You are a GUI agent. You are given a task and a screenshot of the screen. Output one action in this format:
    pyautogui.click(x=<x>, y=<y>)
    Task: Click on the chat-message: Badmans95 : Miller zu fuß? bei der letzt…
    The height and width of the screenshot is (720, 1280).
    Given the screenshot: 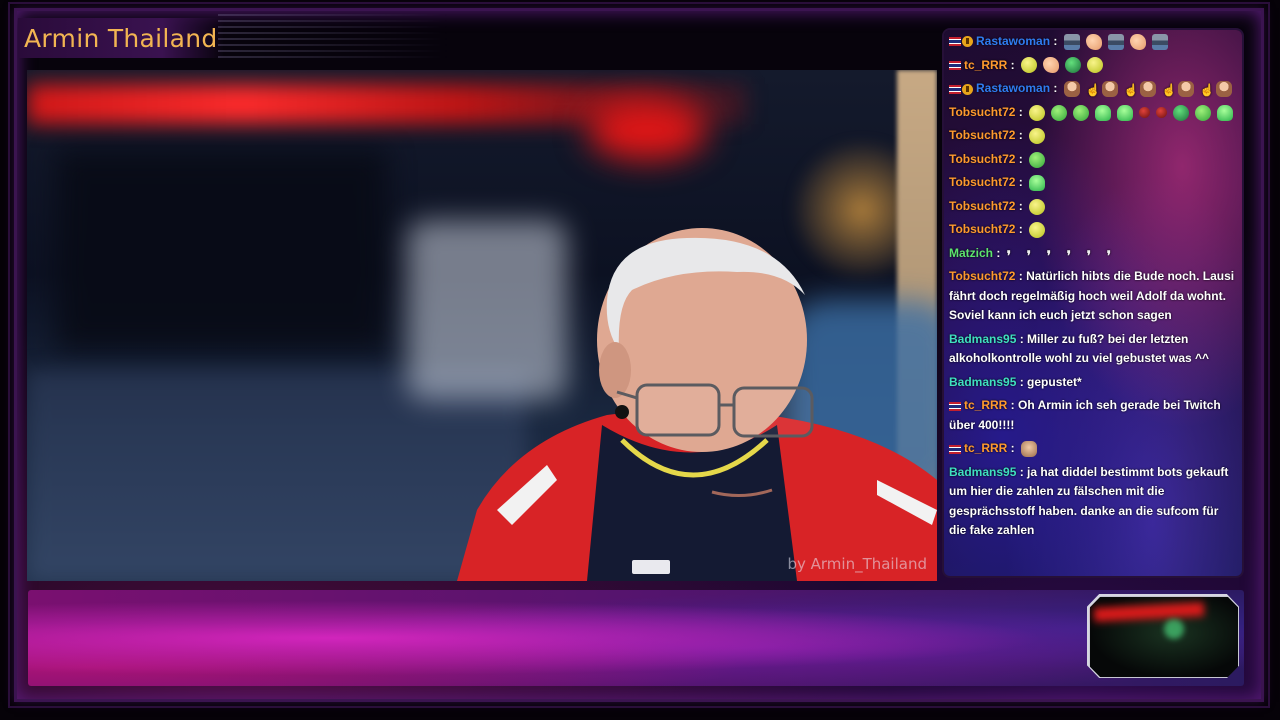 What is the action you would take?
    pyautogui.click(x=1094, y=349)
    